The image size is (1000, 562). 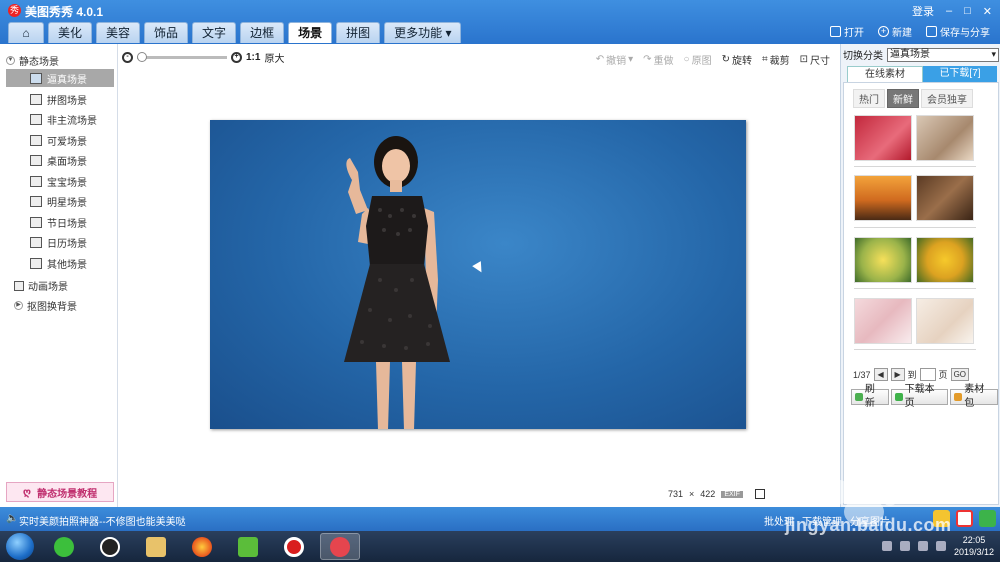 What do you see at coordinates (987, 11) in the screenshot?
I see `close-button: ✕` at bounding box center [987, 11].